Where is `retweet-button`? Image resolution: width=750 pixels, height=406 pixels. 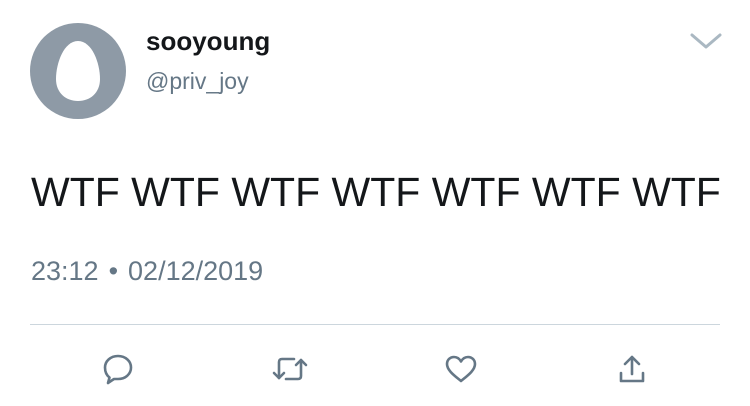 retweet-button is located at coordinates (290, 369).